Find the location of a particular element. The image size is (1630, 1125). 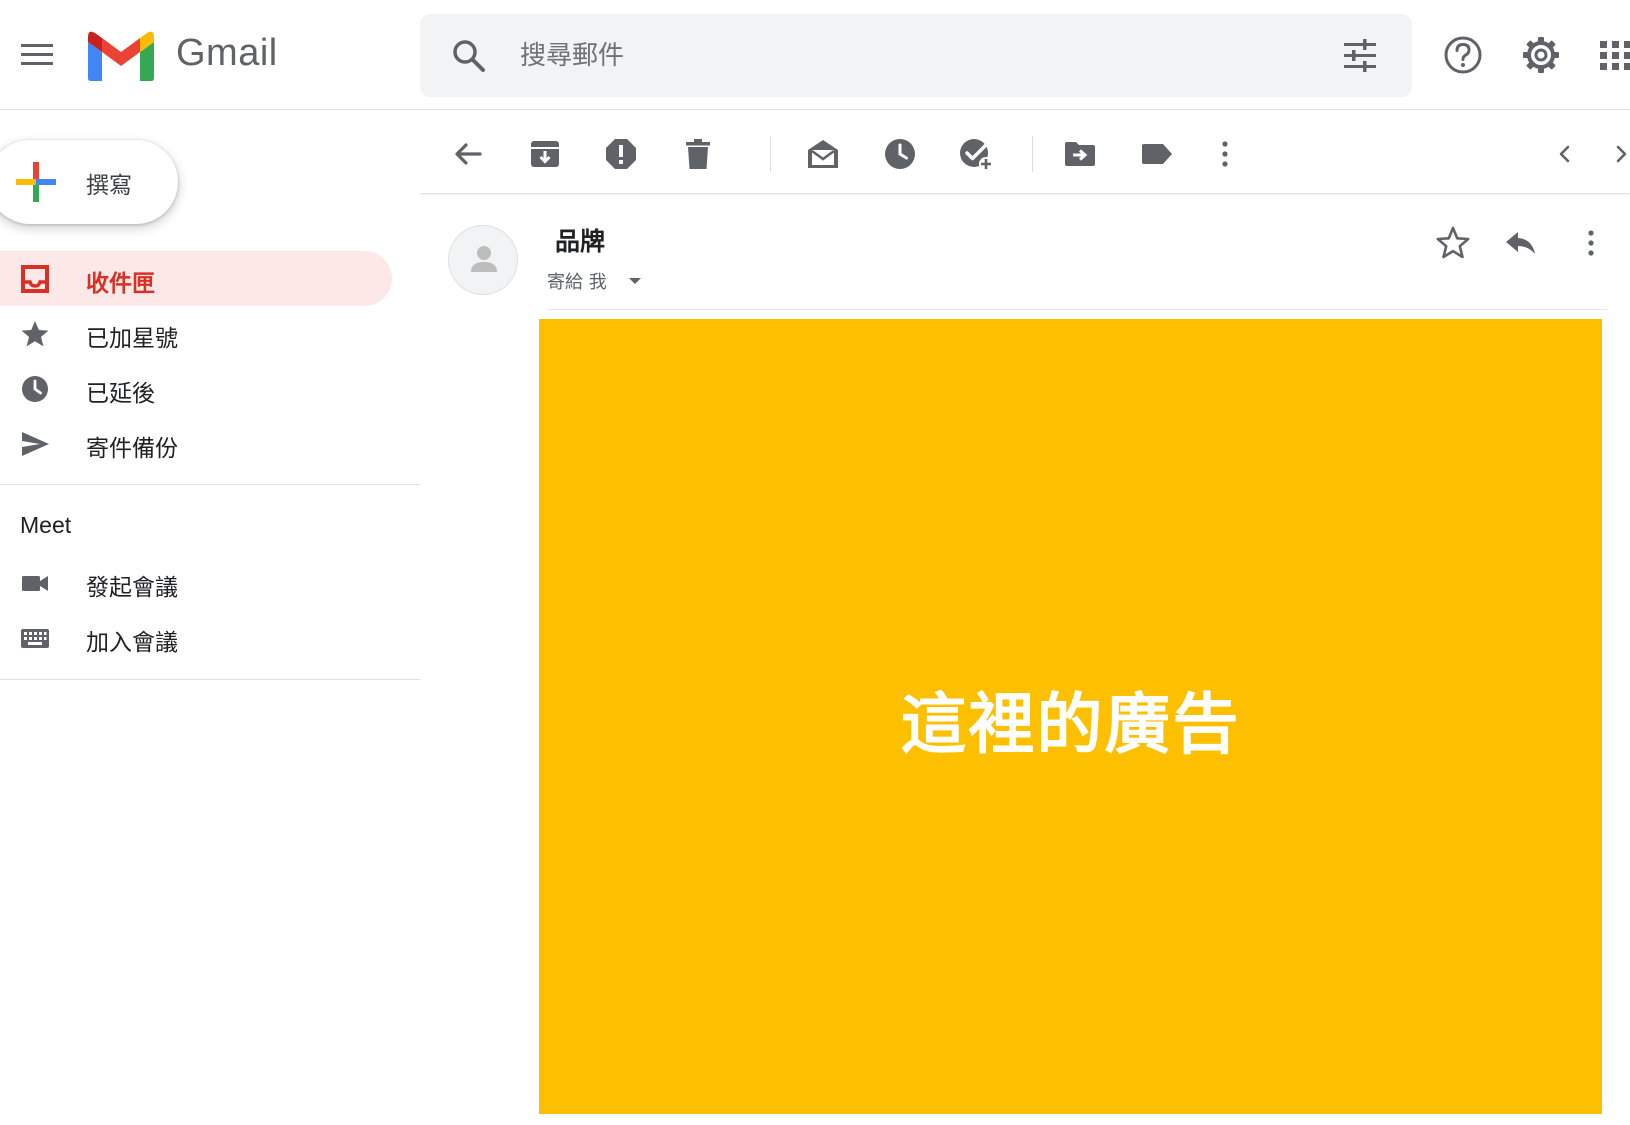

meet-item-label: 加入會議 is located at coordinates (132, 643).